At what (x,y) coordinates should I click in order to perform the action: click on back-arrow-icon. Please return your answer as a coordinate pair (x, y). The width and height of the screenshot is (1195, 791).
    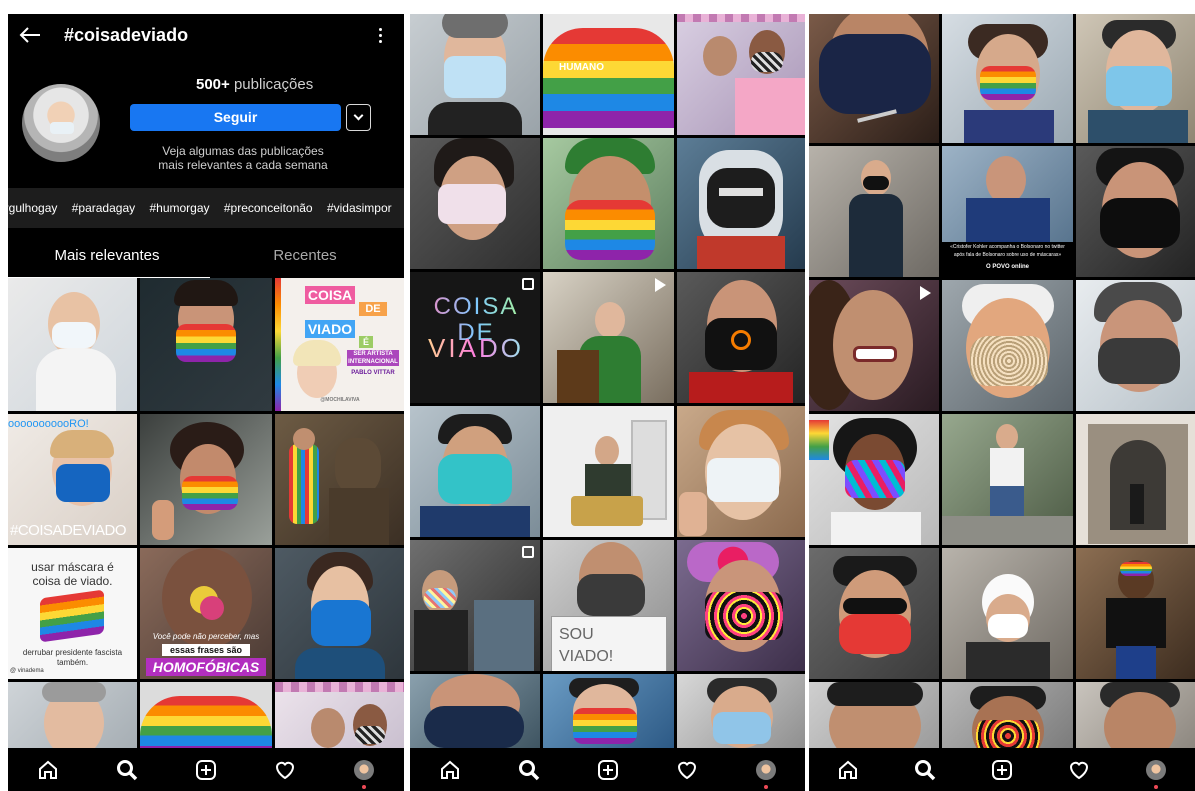
    Looking at the image, I should click on (30, 35).